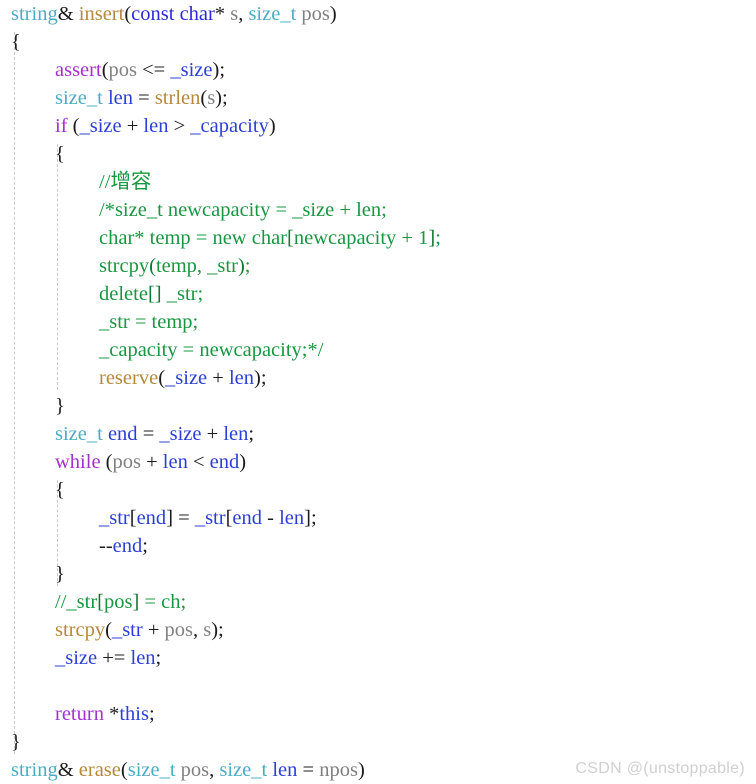 The height and width of the screenshot is (784, 756). What do you see at coordinates (61, 126) in the screenshot?
I see `code-token-ctrl: if` at bounding box center [61, 126].